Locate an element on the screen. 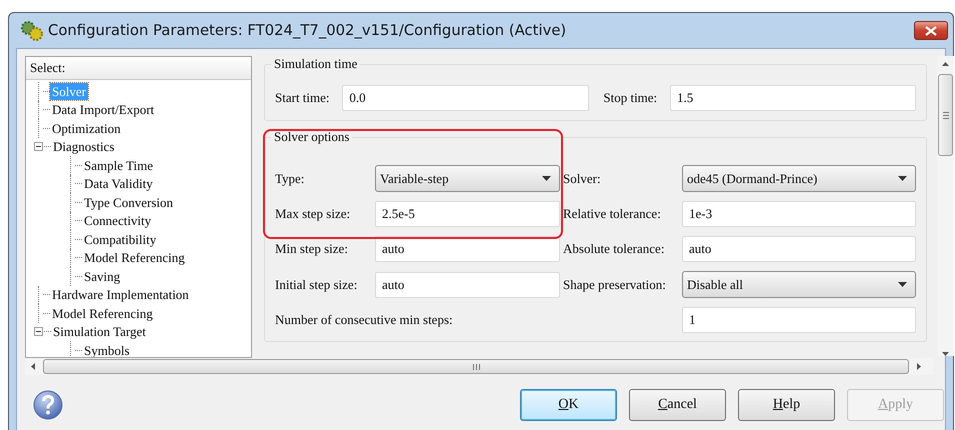 This screenshot has height=430, width=955. dropdown: ode45 (Dormand-Prince) is located at coordinates (799, 178).